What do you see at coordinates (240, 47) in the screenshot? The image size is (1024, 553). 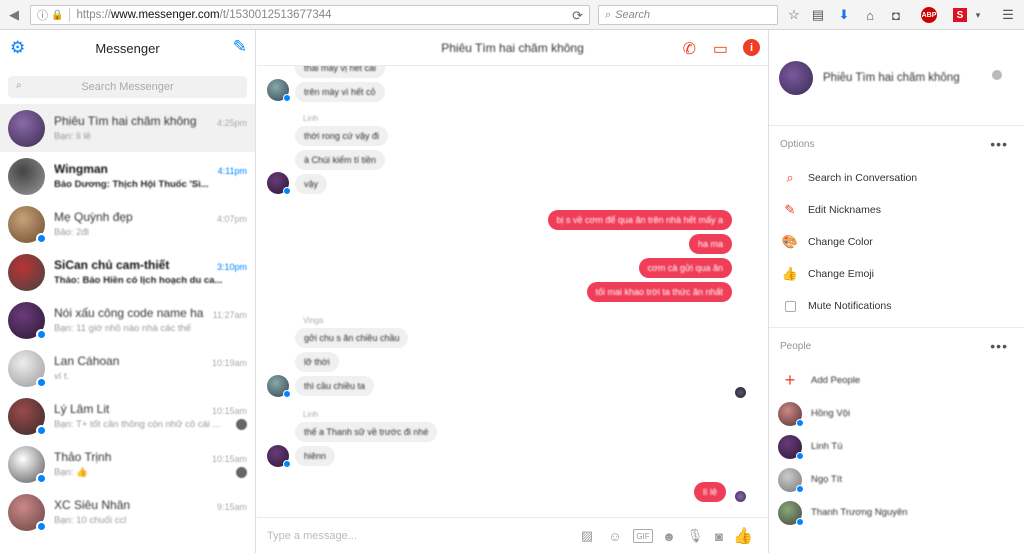 I see `compose-icon: ✎` at bounding box center [240, 47].